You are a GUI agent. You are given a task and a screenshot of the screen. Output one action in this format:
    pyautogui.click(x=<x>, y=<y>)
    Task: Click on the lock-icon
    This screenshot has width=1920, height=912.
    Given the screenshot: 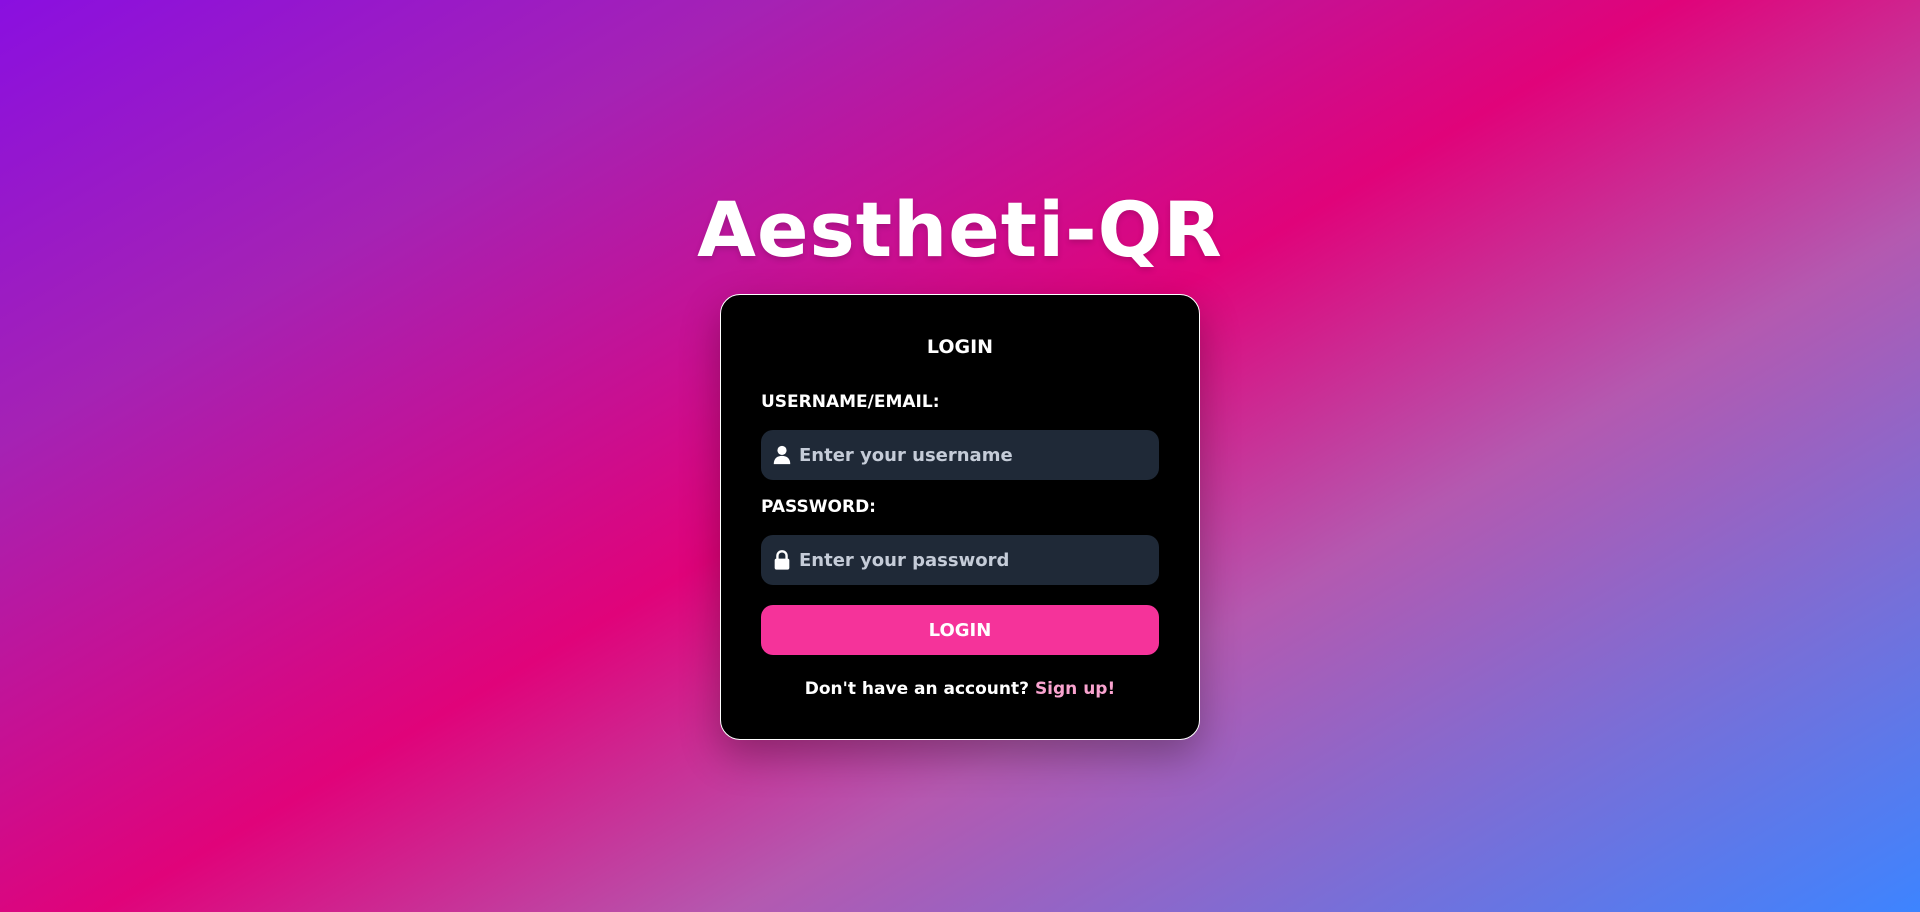 What is the action you would take?
    pyautogui.click(x=782, y=560)
    